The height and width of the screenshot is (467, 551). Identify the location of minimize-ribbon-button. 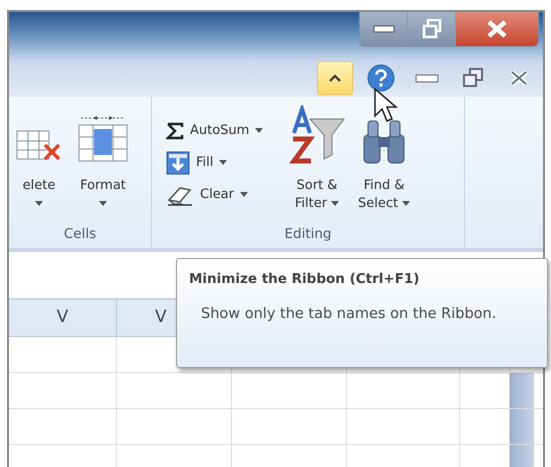
(335, 78).